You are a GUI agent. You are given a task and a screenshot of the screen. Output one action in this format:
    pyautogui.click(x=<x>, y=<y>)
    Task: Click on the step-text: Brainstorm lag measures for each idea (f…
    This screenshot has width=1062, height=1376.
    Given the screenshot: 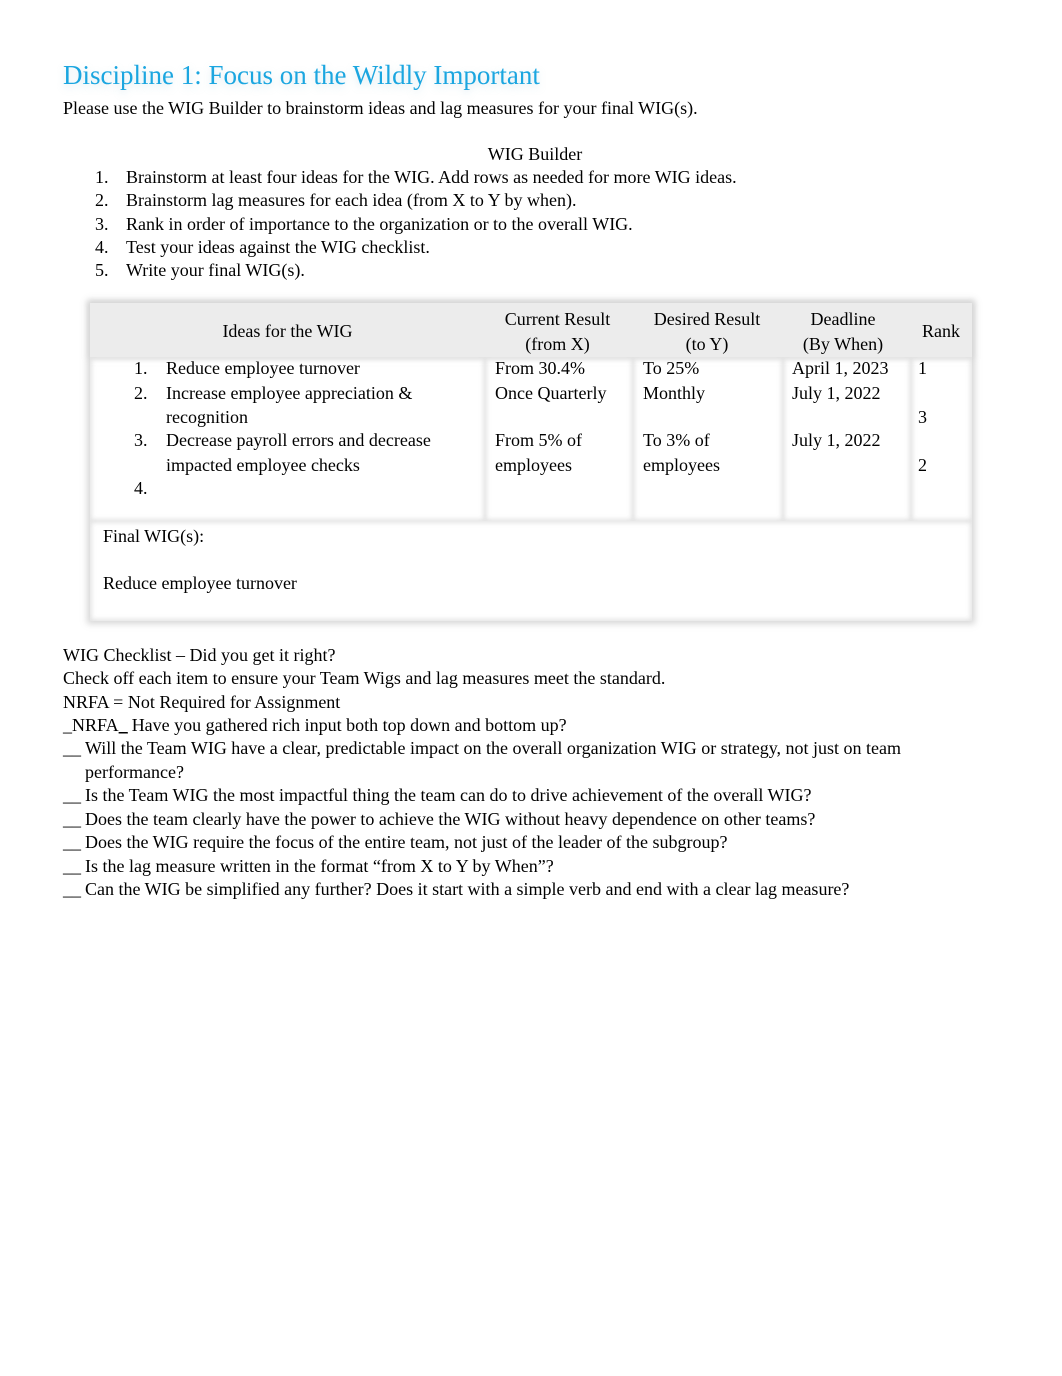 What is the action you would take?
    pyautogui.click(x=351, y=200)
    